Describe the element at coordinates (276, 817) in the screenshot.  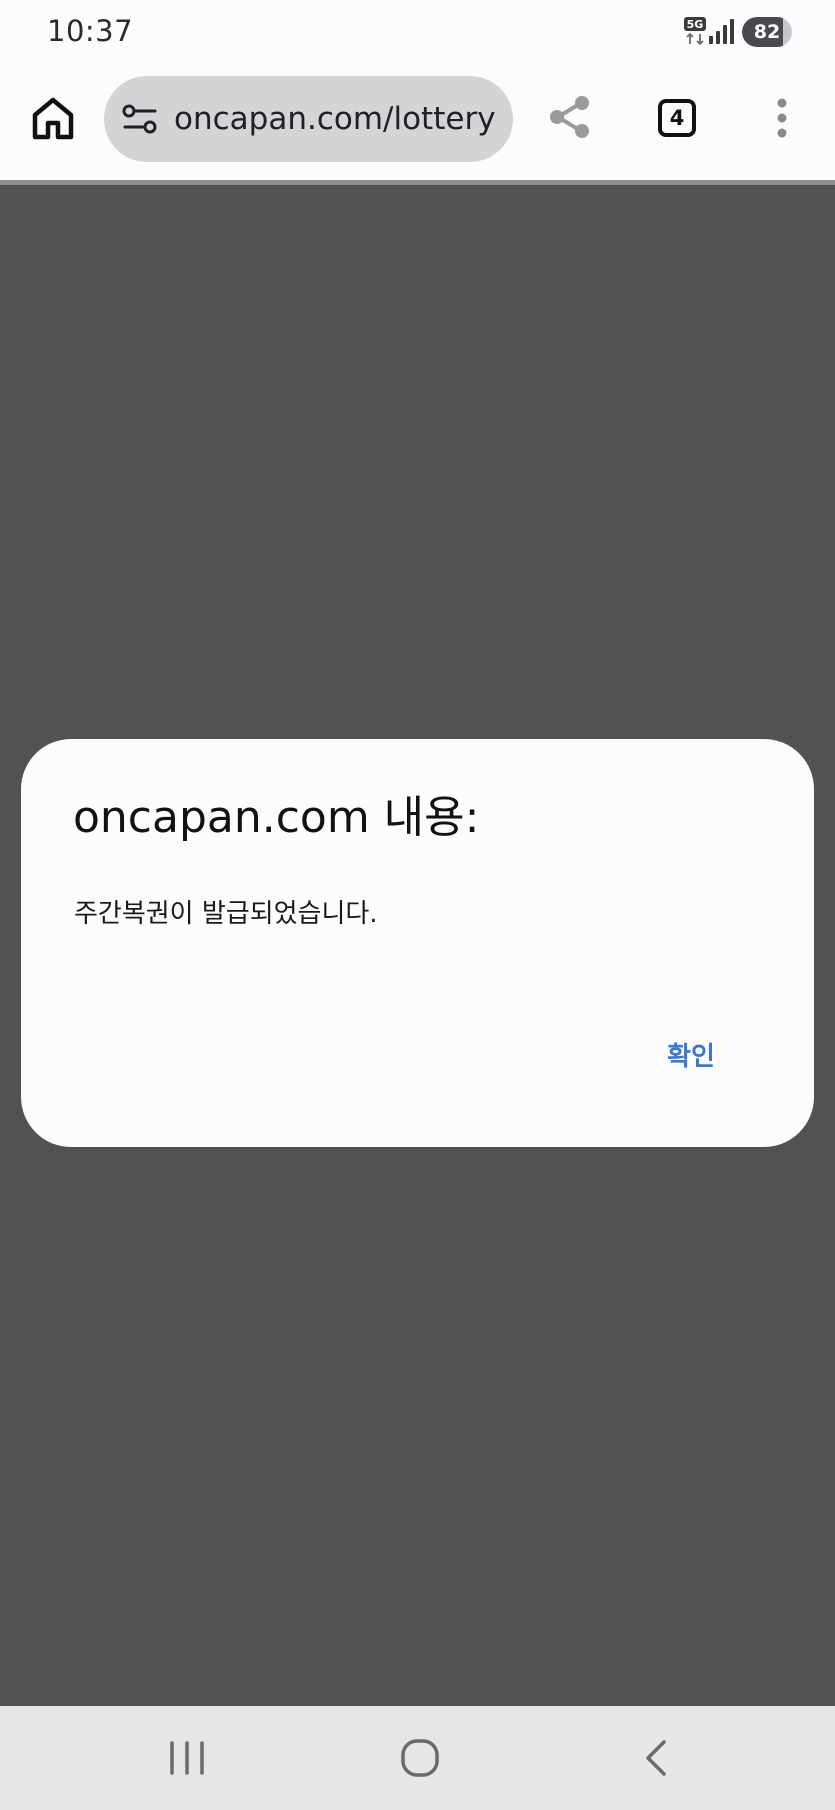
I see `dialog-title: oncapan.com 내용:` at that location.